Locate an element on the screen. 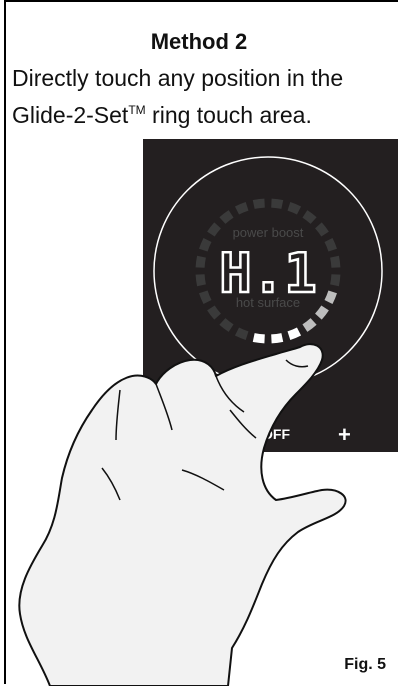  level-display: H.1 is located at coordinates (268, 273).